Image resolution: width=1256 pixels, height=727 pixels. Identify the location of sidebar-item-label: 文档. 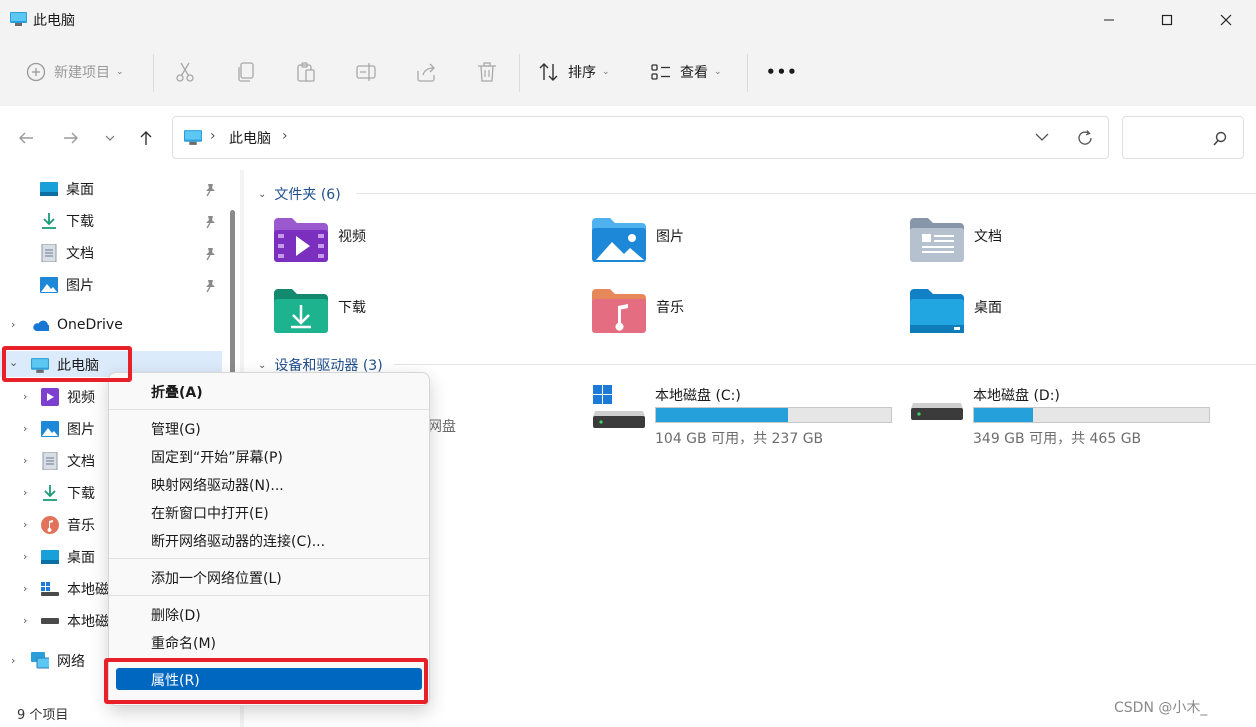
(80, 254).